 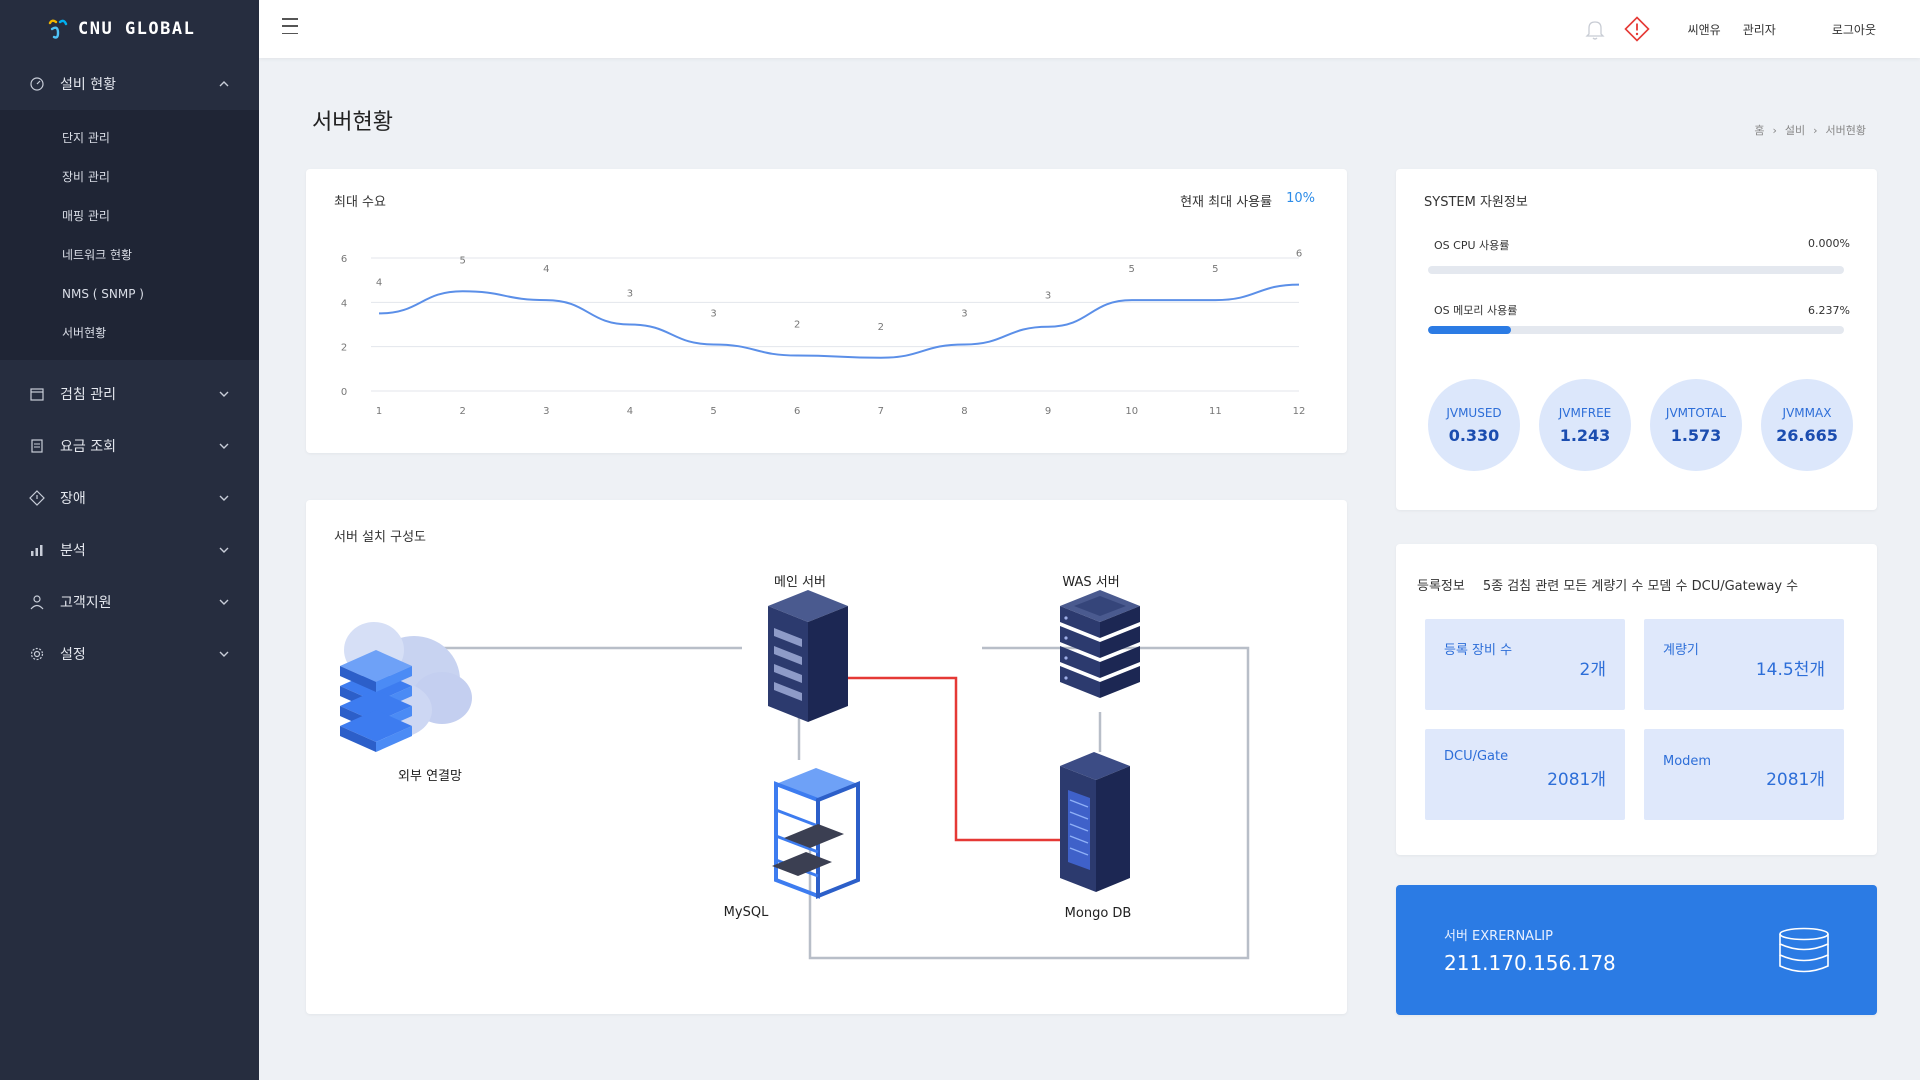 What do you see at coordinates (129, 293) in the screenshot?
I see `sidebar-item-nms: NMS ( SNMP )` at bounding box center [129, 293].